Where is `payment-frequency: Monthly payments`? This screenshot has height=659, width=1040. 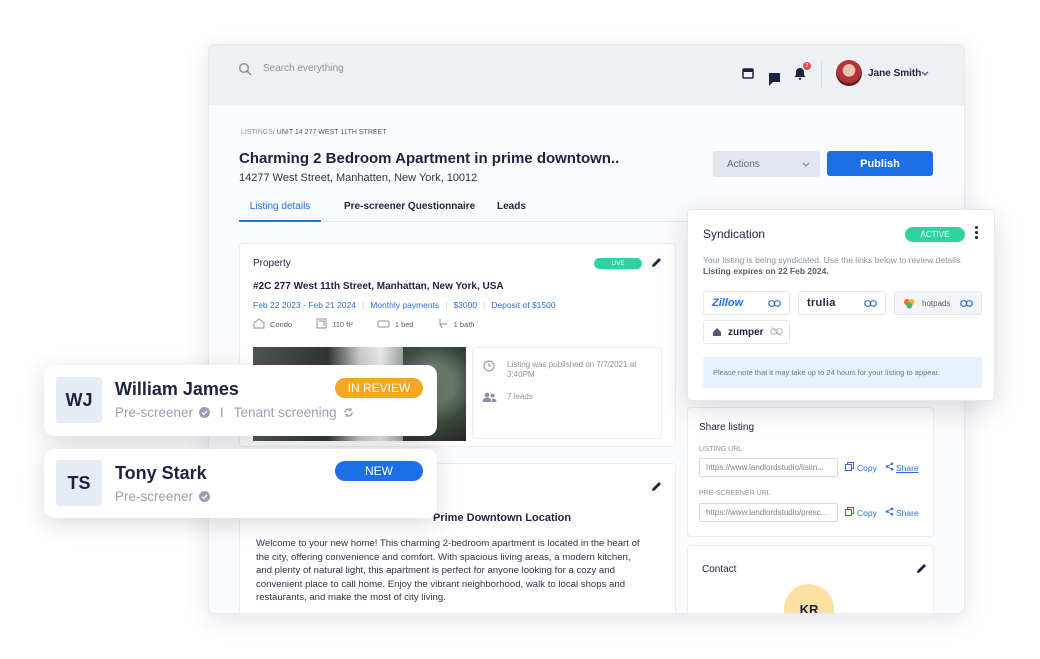 payment-frequency: Monthly payments is located at coordinates (405, 305).